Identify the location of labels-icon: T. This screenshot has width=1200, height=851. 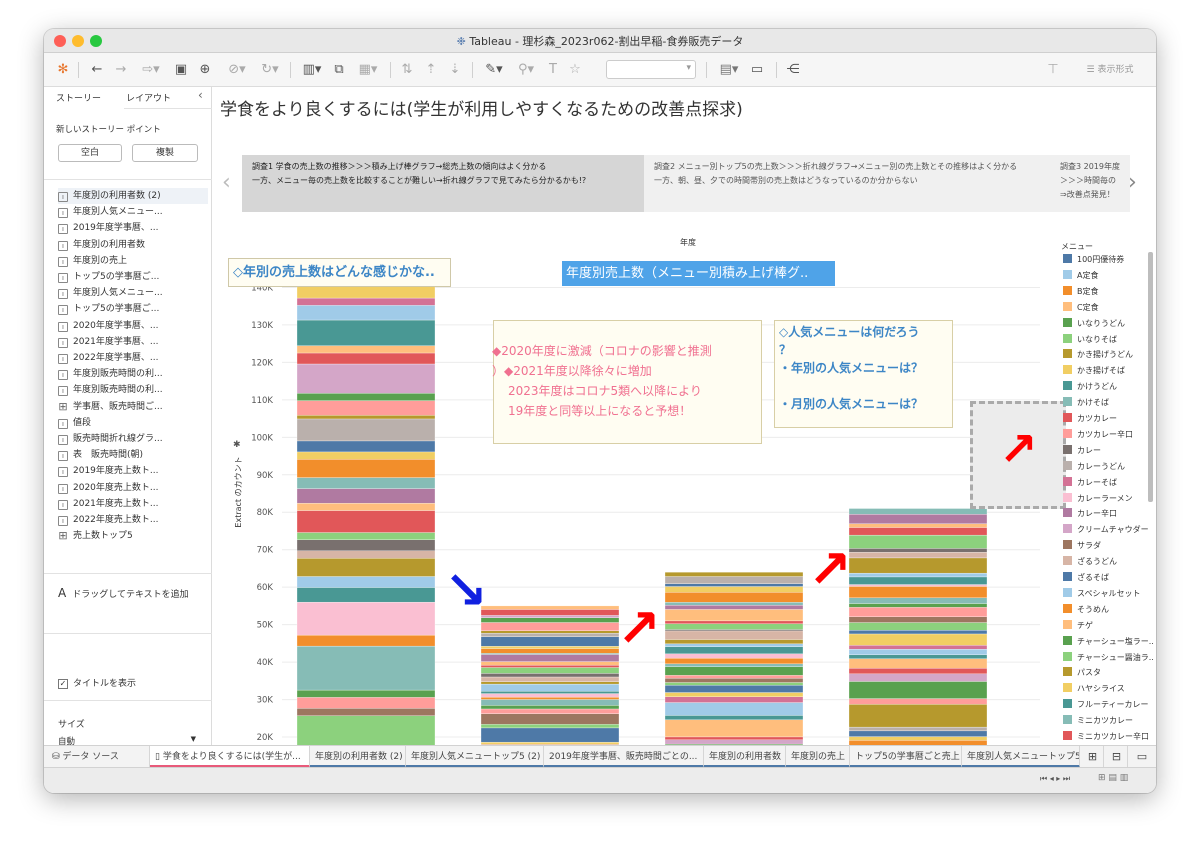
(553, 70).